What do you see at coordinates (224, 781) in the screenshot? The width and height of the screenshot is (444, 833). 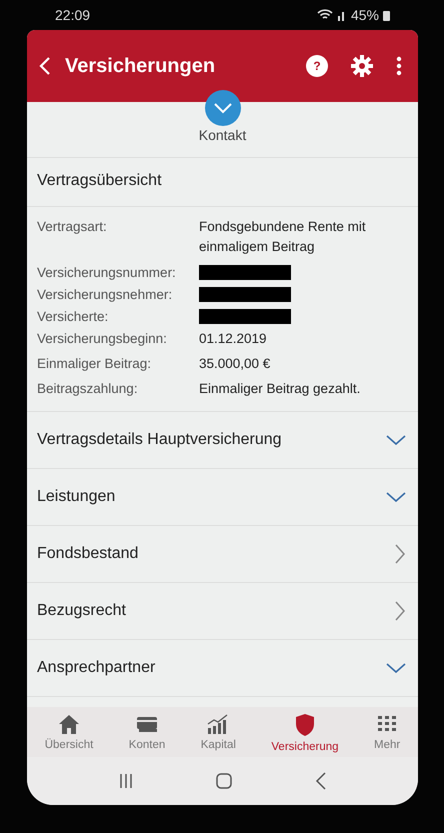 I see `home-button-icon` at bounding box center [224, 781].